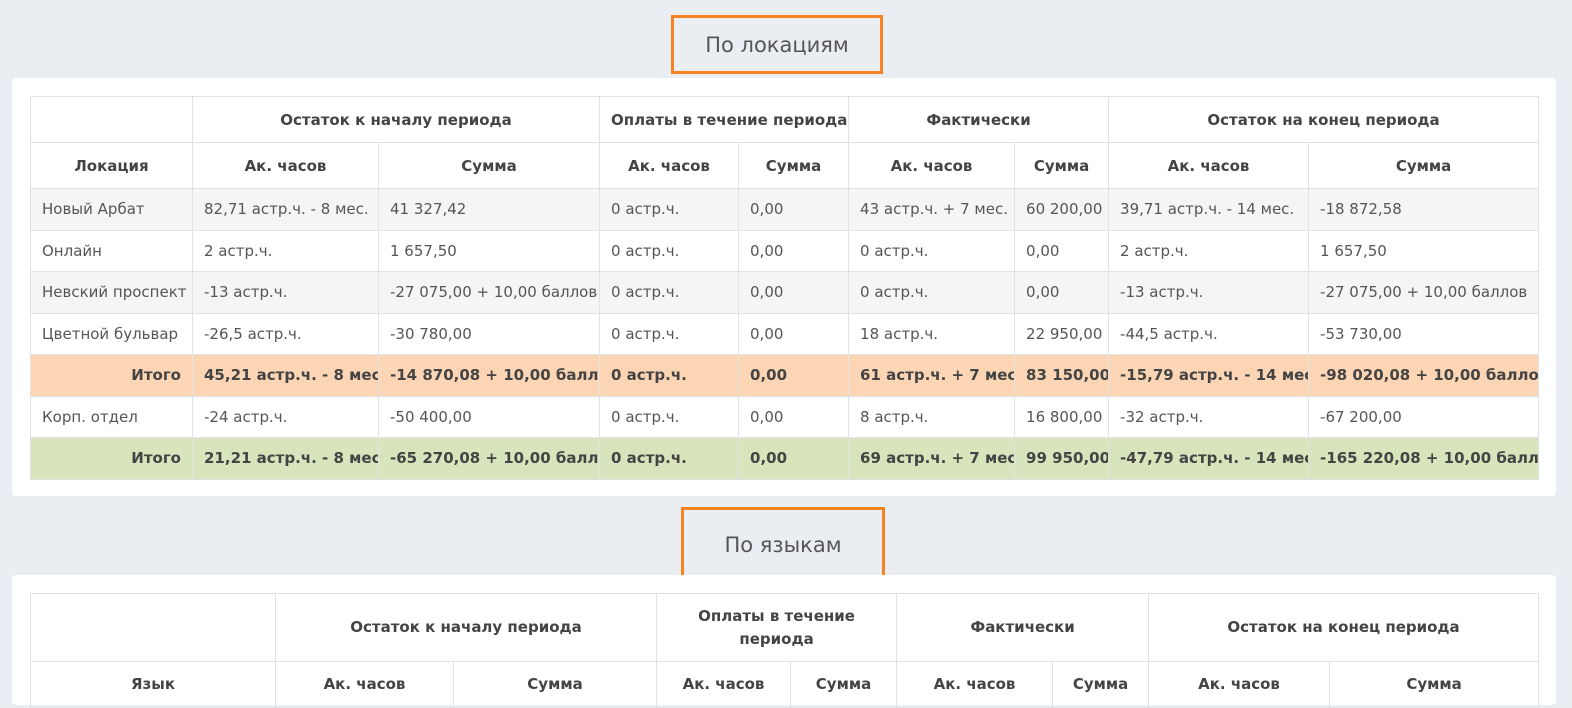  Describe the element at coordinates (932, 375) in the screenshot. I see `table-cell: 61 астр.ч. + 7 мес.` at that location.